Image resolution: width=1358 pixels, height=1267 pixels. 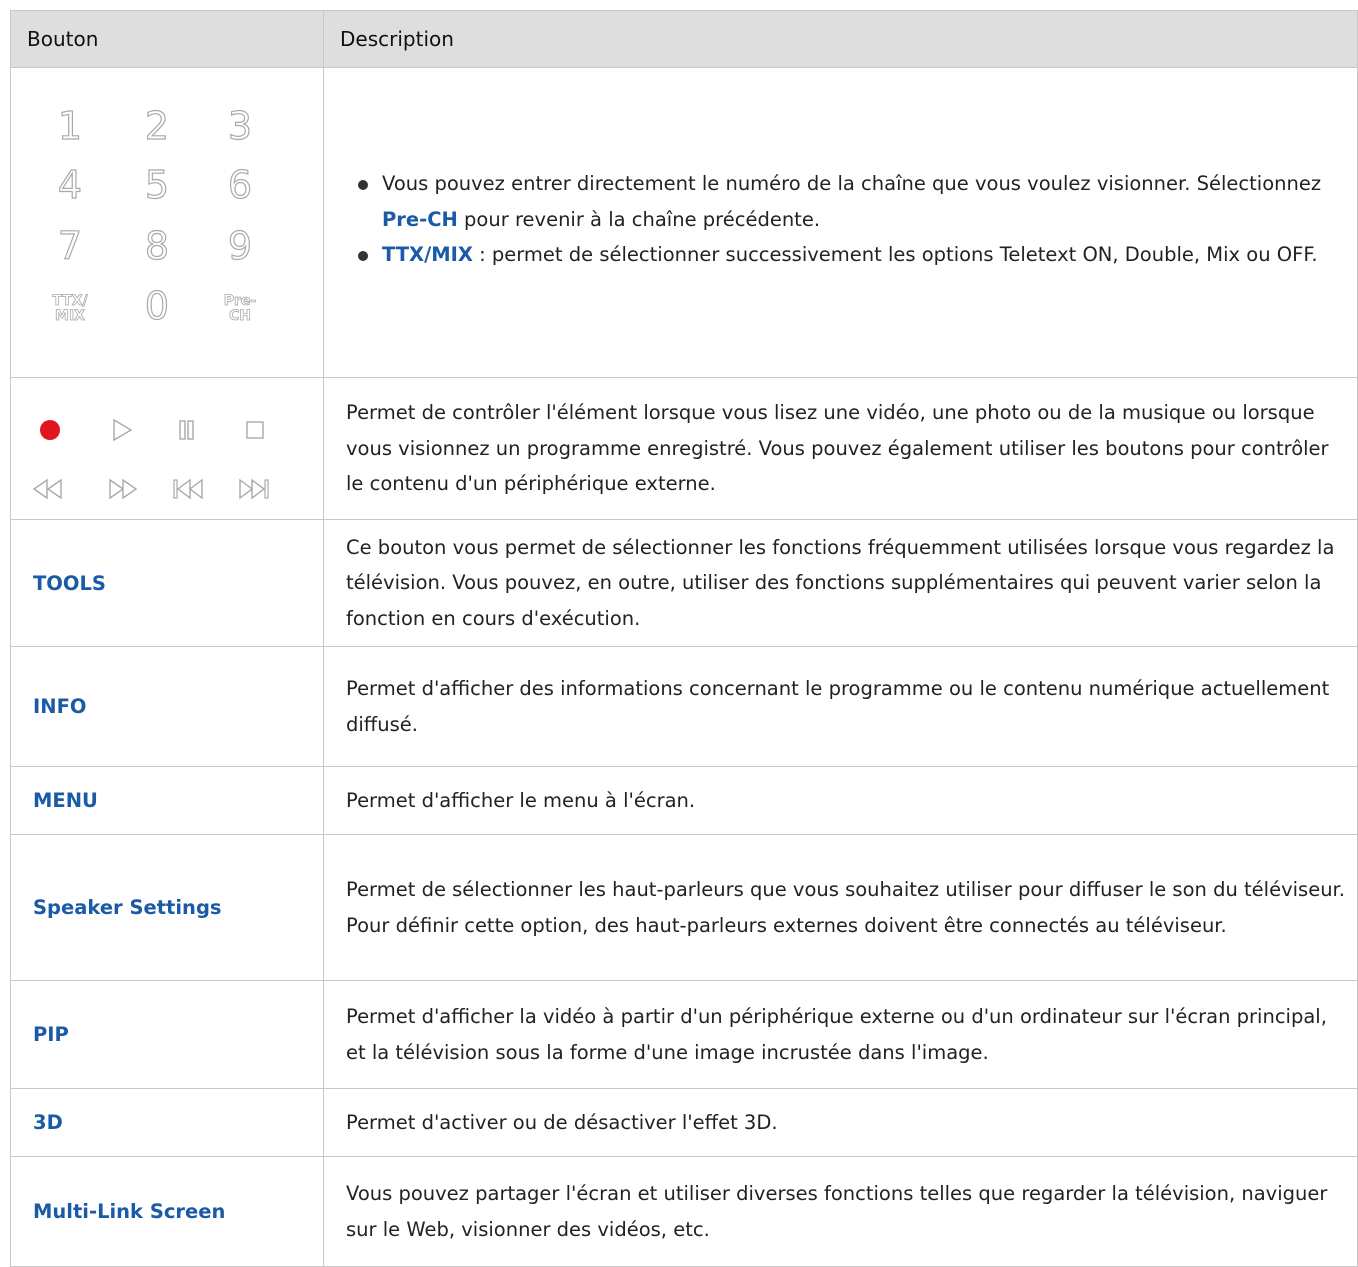 I want to click on menu-description: Permet d'afficher le menu à l'écran., so click(x=840, y=800).